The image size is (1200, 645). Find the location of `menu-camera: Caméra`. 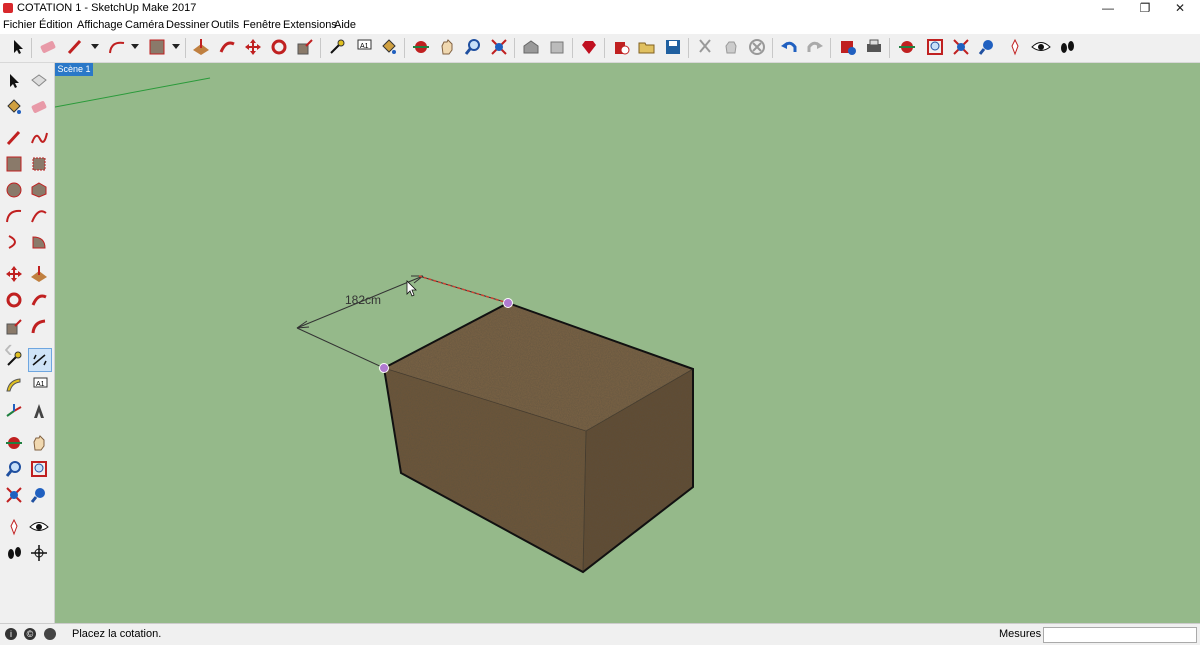

menu-camera: Caméra is located at coordinates (144, 25).